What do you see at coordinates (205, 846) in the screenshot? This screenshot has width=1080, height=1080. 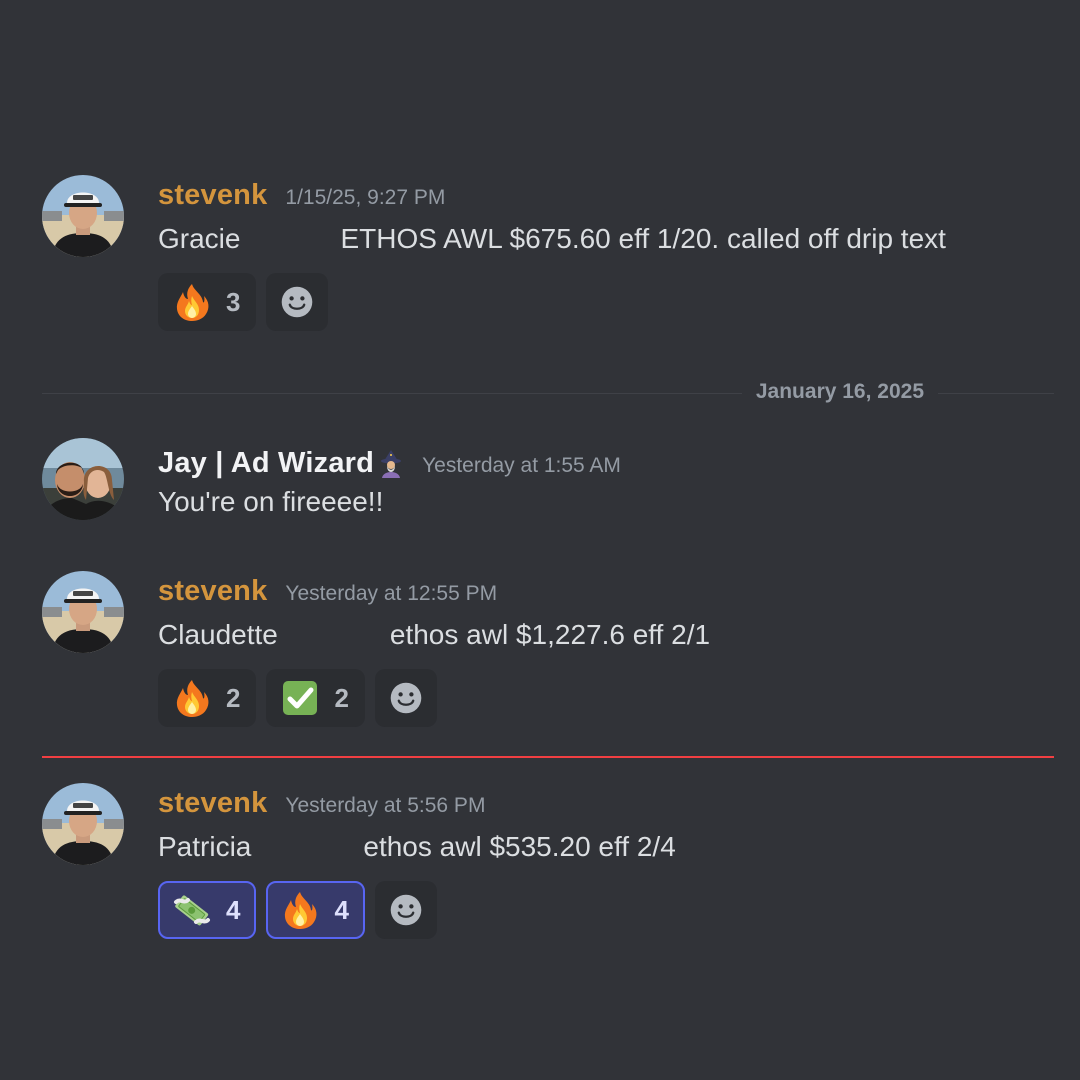 I see `message-text-name: Patricia` at bounding box center [205, 846].